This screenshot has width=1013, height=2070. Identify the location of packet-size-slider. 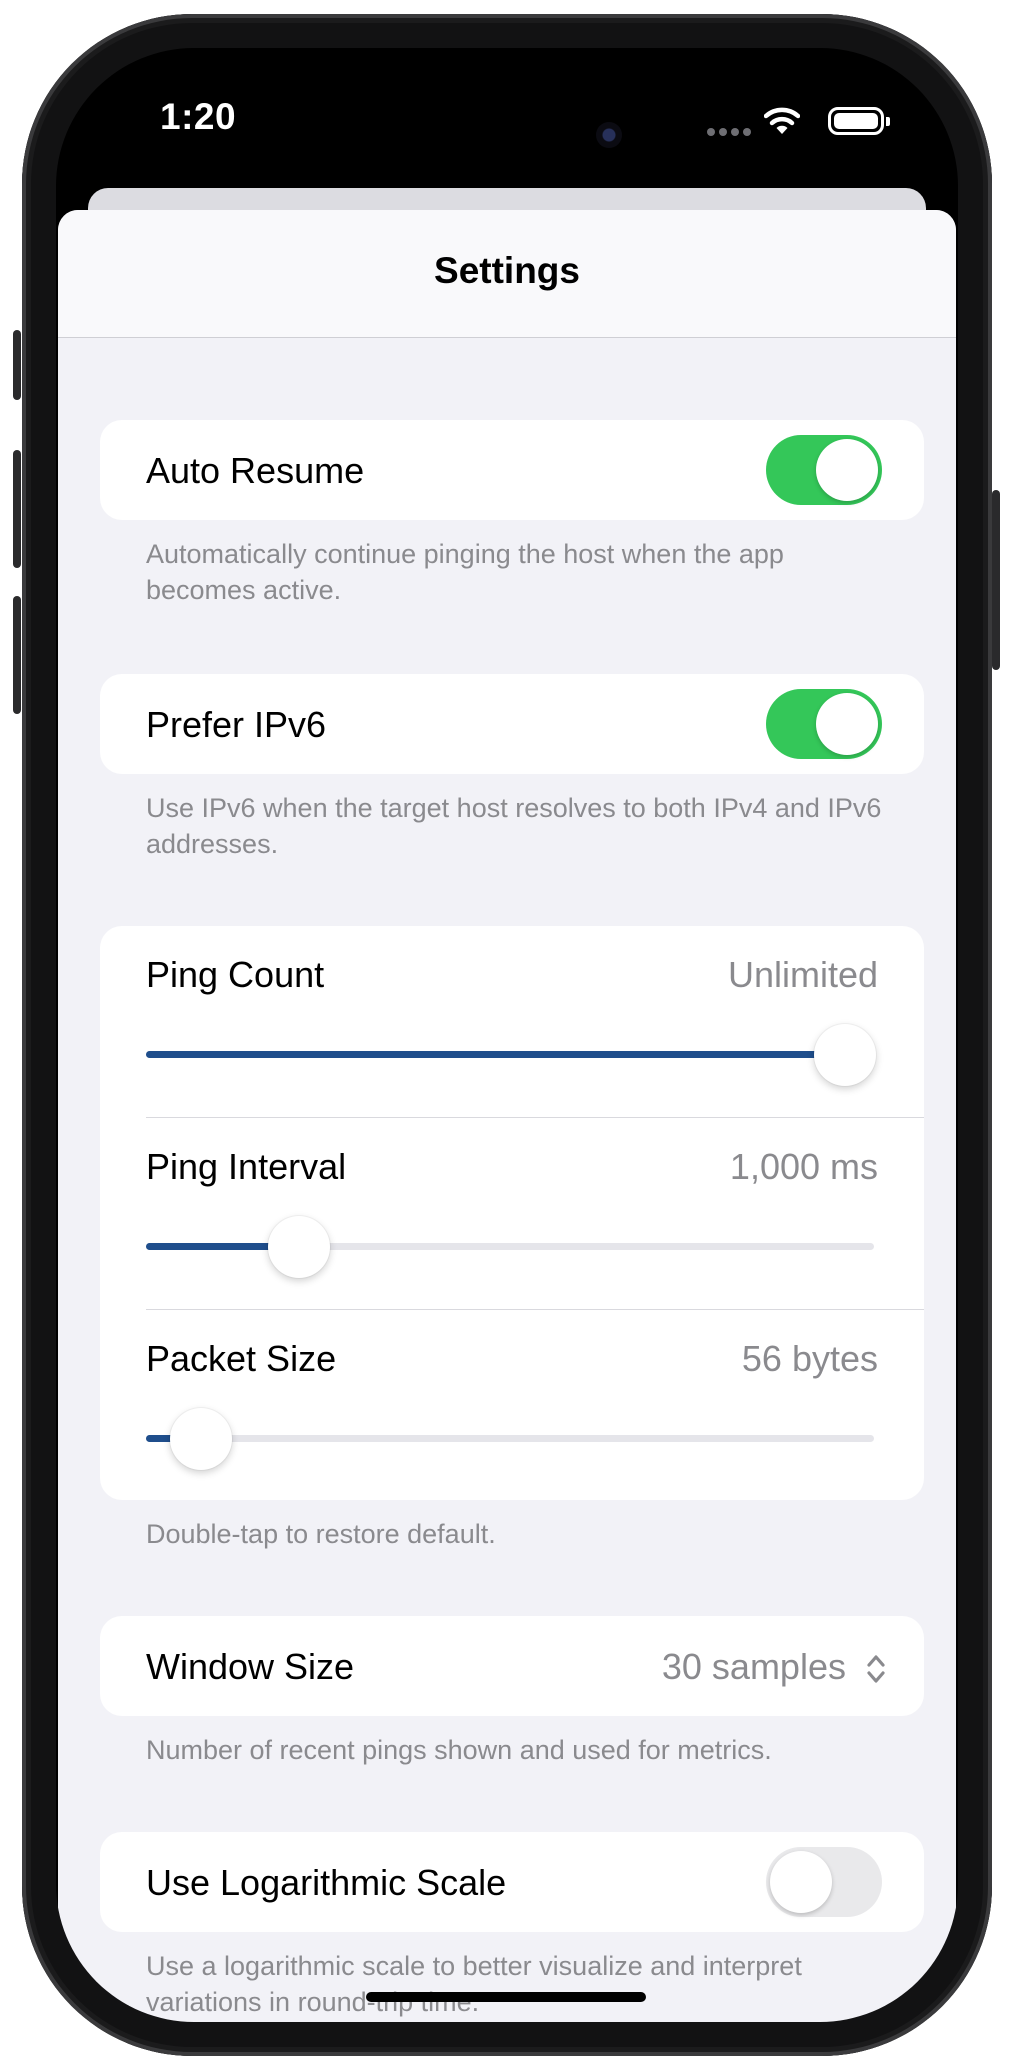
(510, 1439).